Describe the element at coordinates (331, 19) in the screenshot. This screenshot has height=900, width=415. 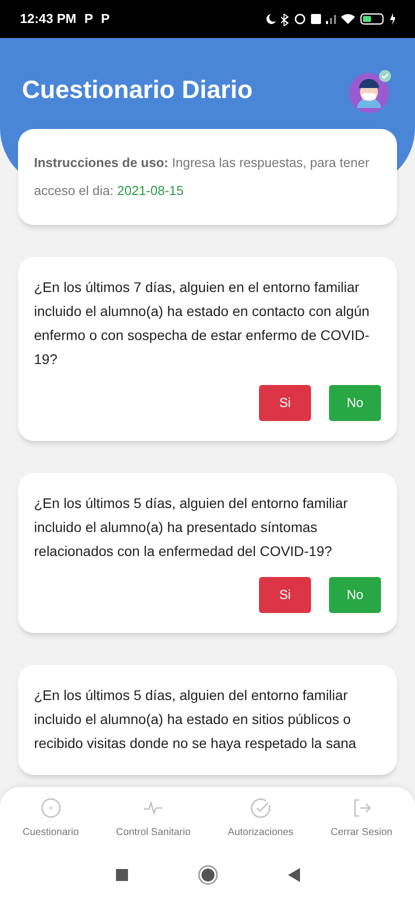
I see `signal-icon` at that location.